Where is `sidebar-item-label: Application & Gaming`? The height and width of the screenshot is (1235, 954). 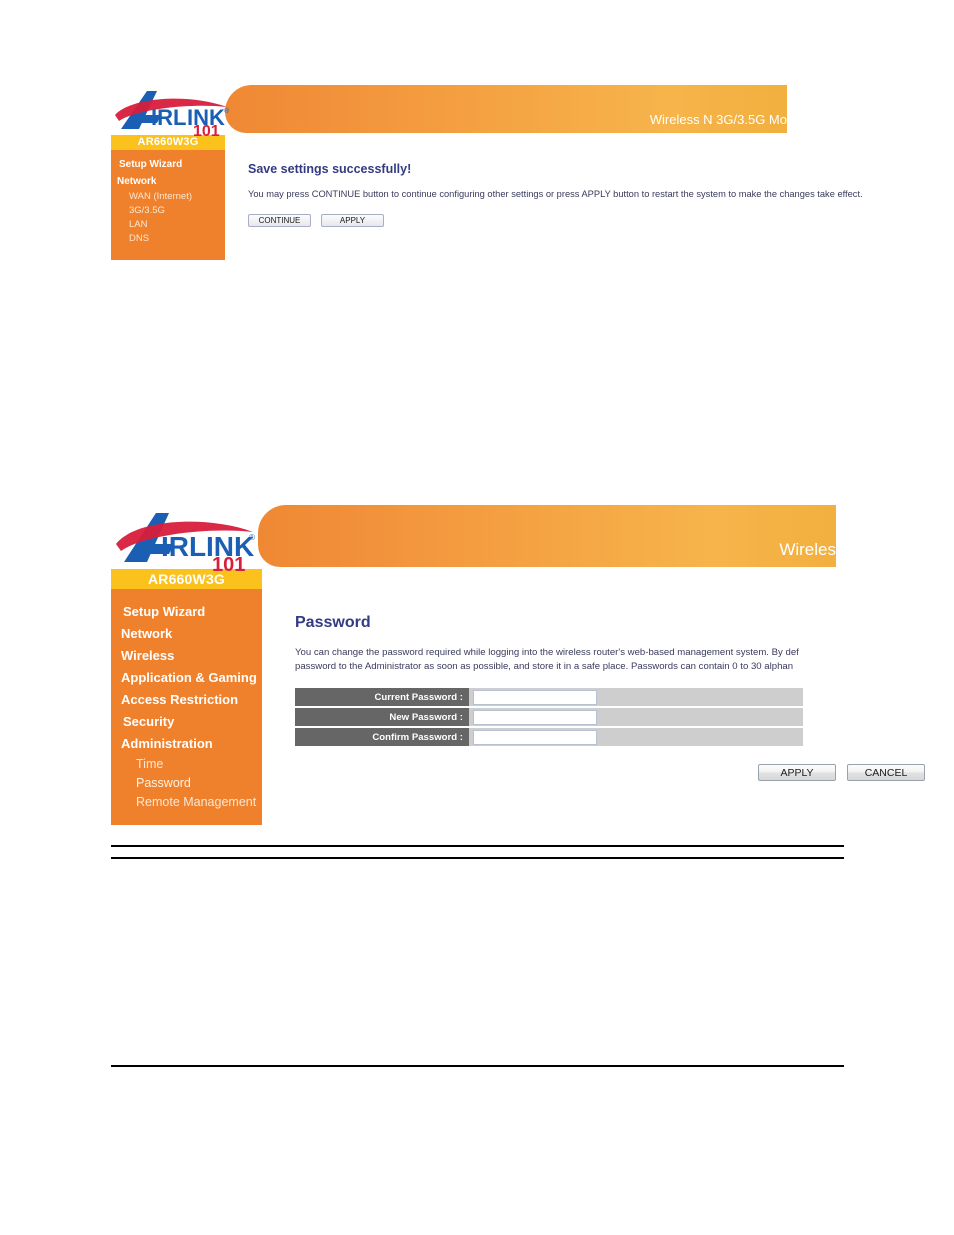 sidebar-item-label: Application & Gaming is located at coordinates (189, 677).